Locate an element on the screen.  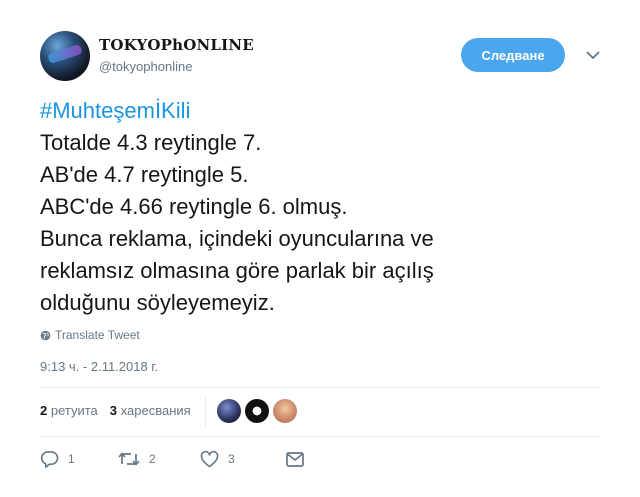
likes-count: 3 is located at coordinates (113, 410).